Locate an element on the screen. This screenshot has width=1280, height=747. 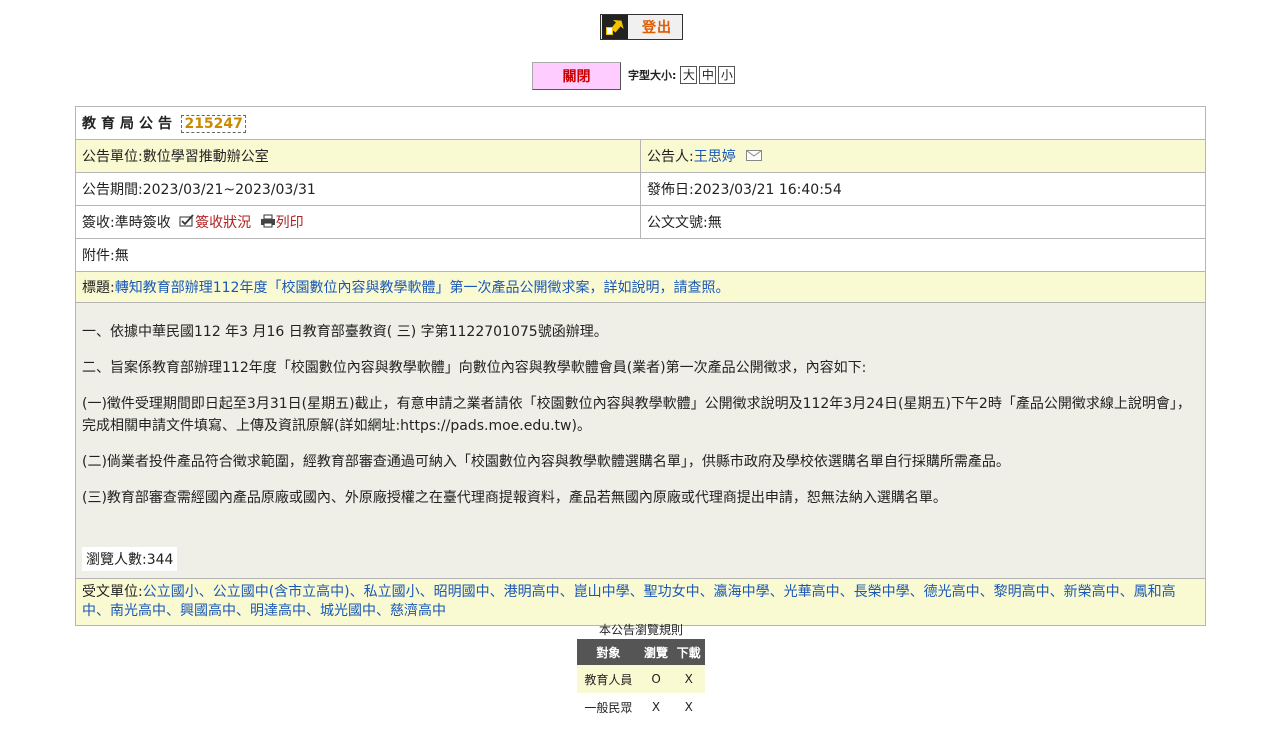
table-row: 一般民眾 X X is located at coordinates (641, 707).